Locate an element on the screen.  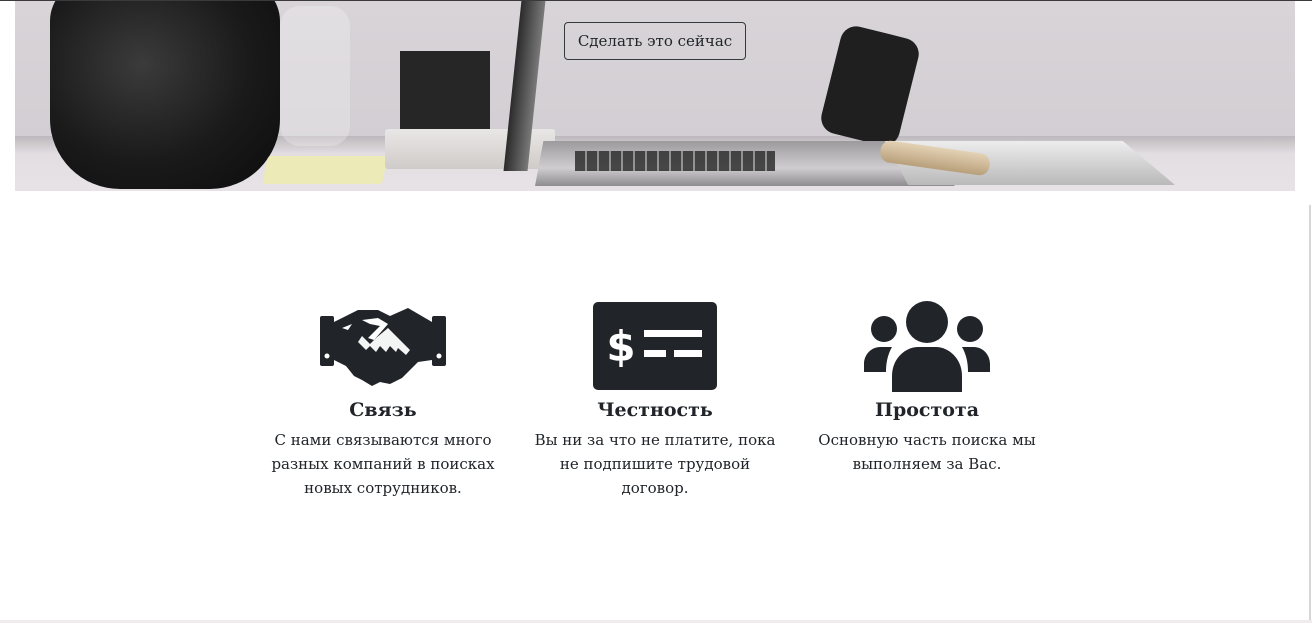
page-scrollbar is located at coordinates (1310, 414).